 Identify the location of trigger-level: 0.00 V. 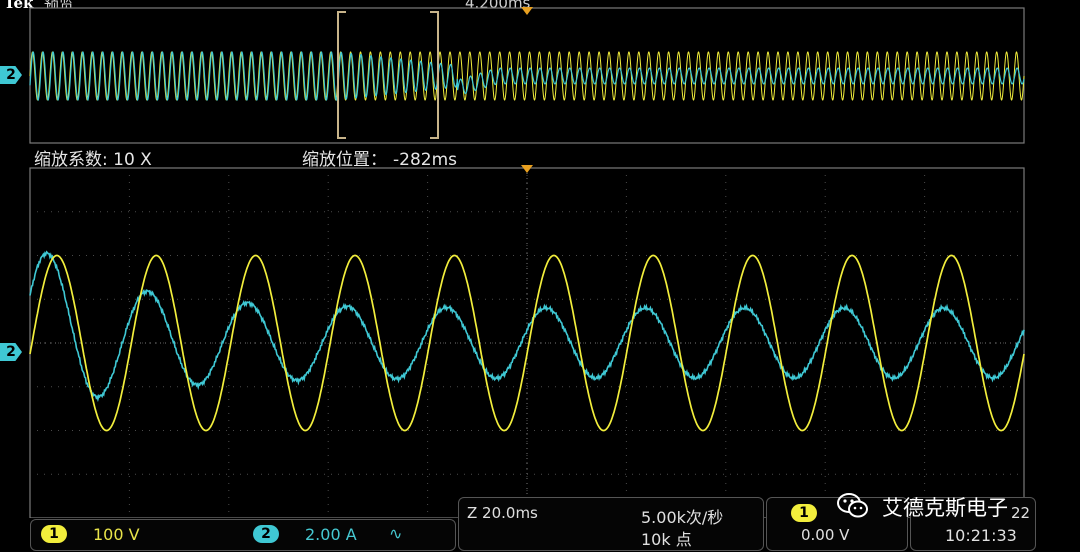
(825, 535).